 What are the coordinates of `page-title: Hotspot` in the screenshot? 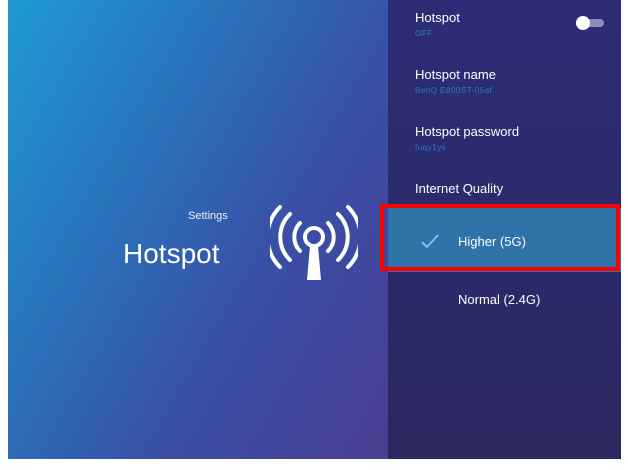 It's located at (171, 253).